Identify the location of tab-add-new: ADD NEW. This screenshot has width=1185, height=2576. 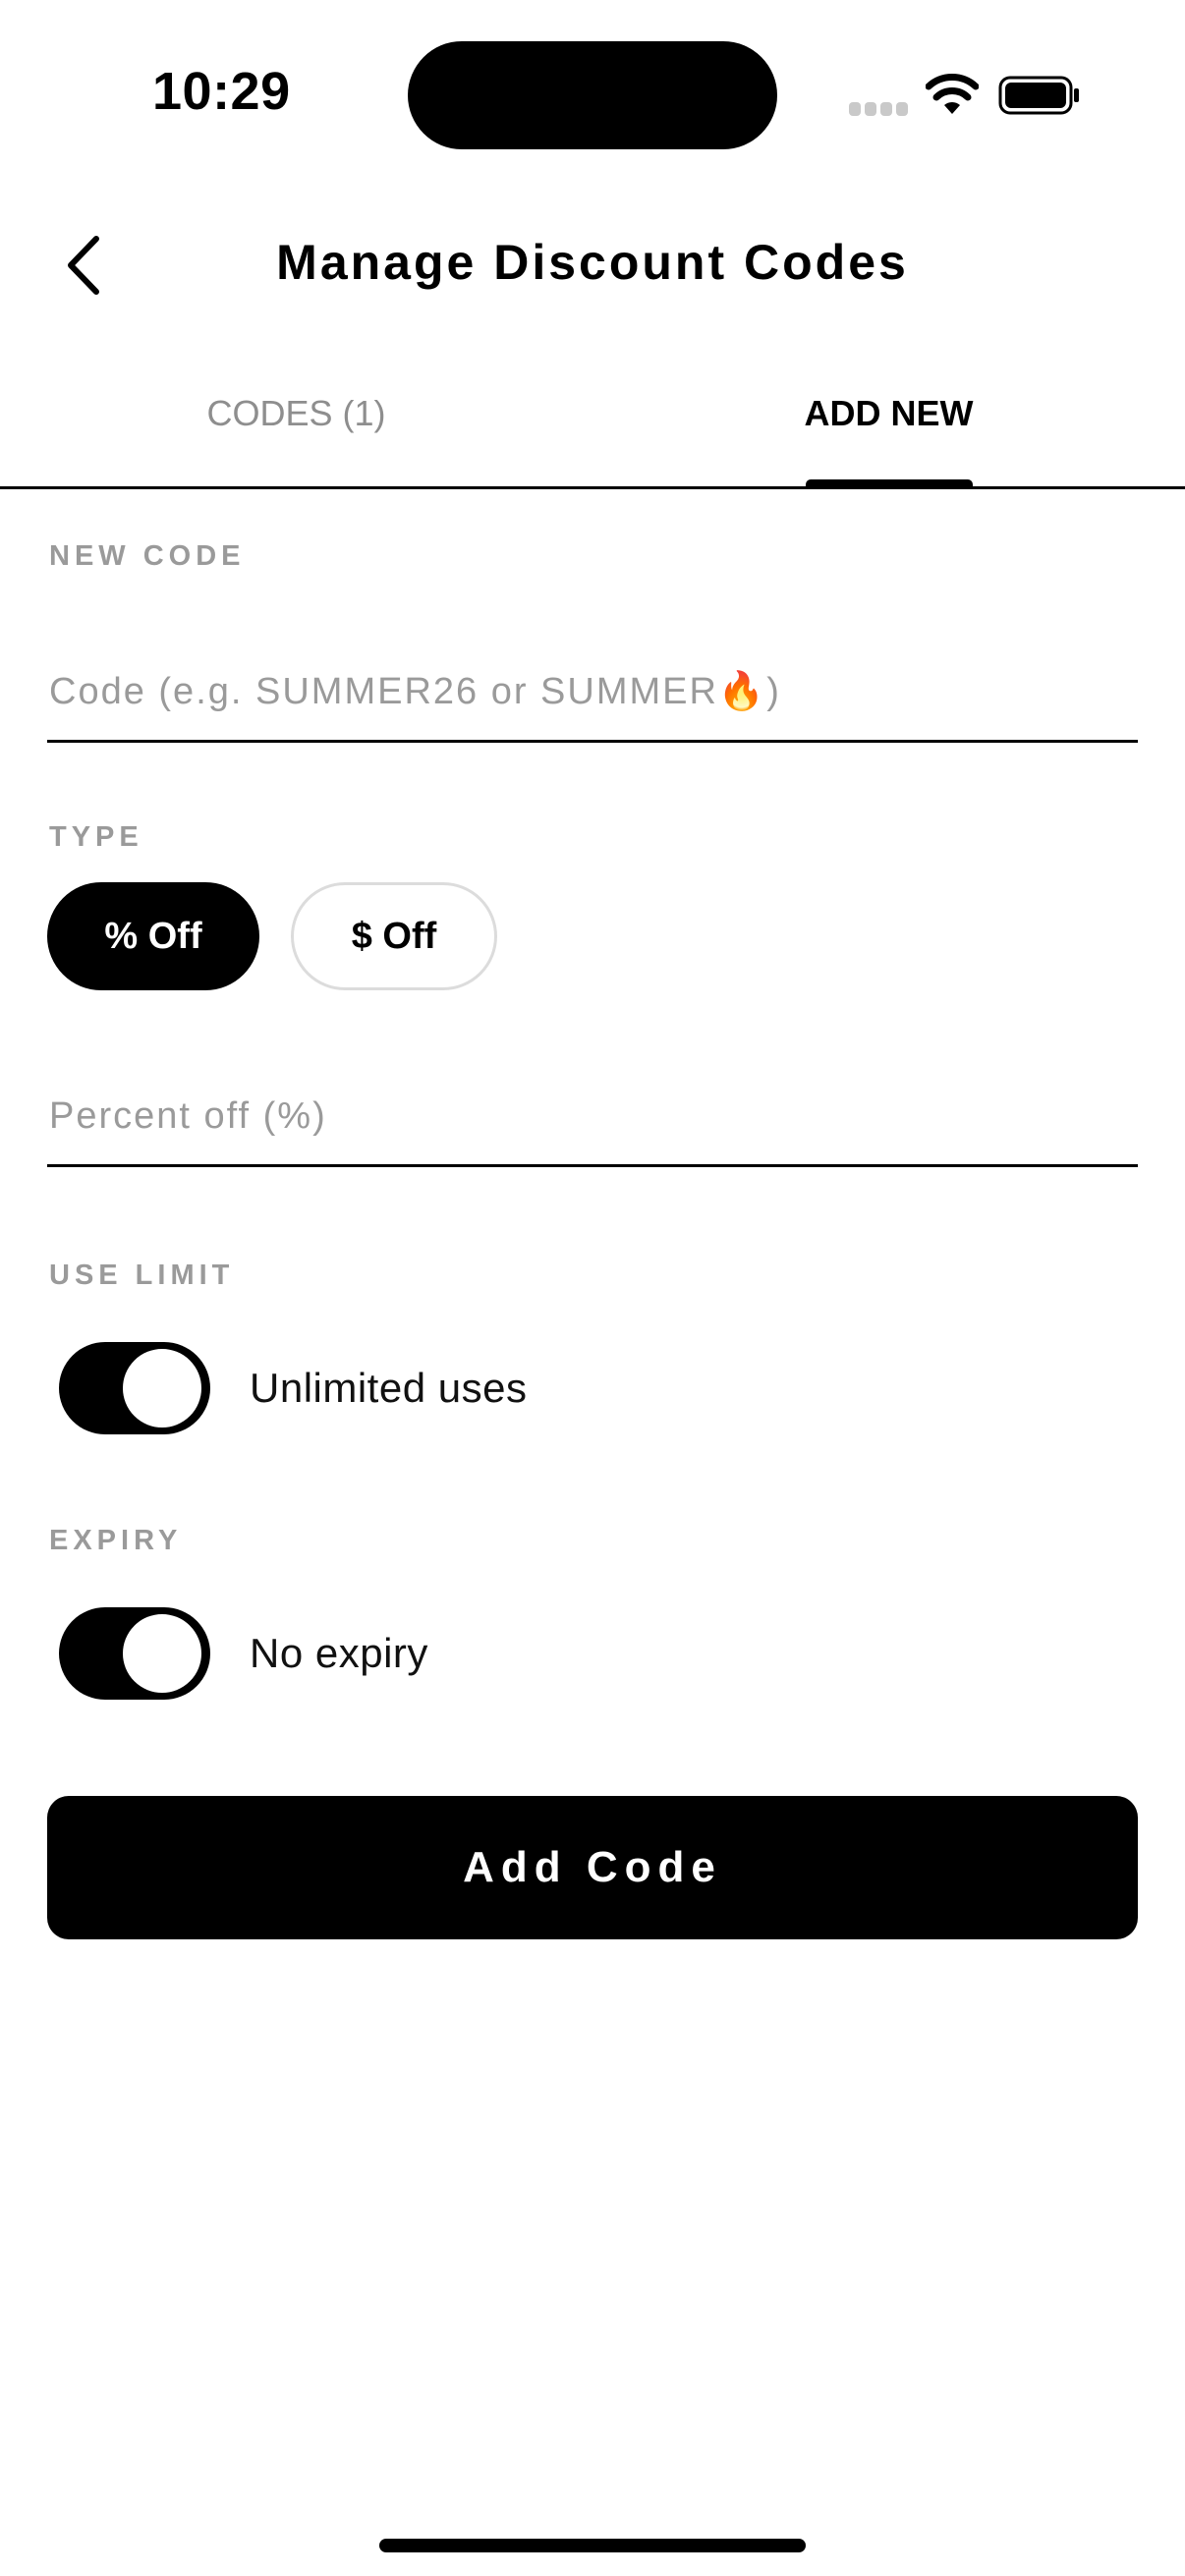
(889, 413).